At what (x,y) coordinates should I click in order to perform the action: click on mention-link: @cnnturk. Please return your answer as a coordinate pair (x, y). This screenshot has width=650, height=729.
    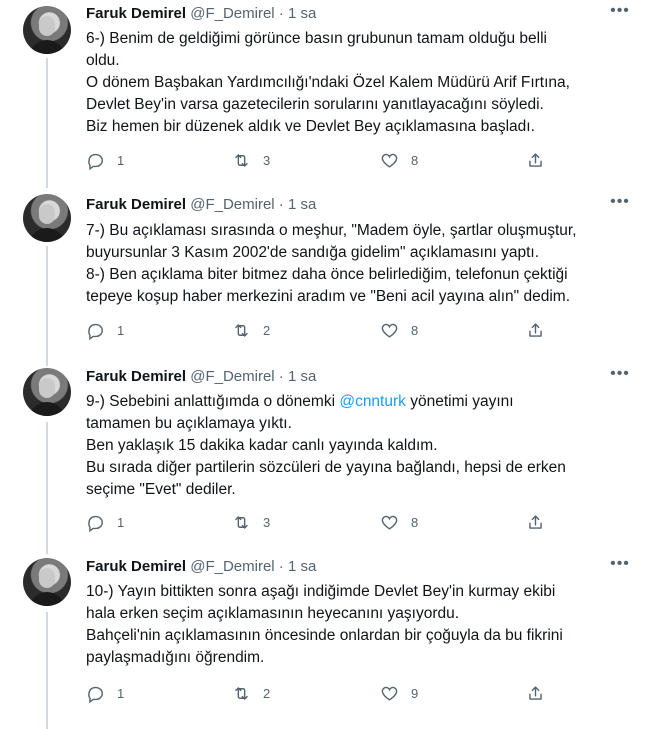
    Looking at the image, I should click on (372, 401).